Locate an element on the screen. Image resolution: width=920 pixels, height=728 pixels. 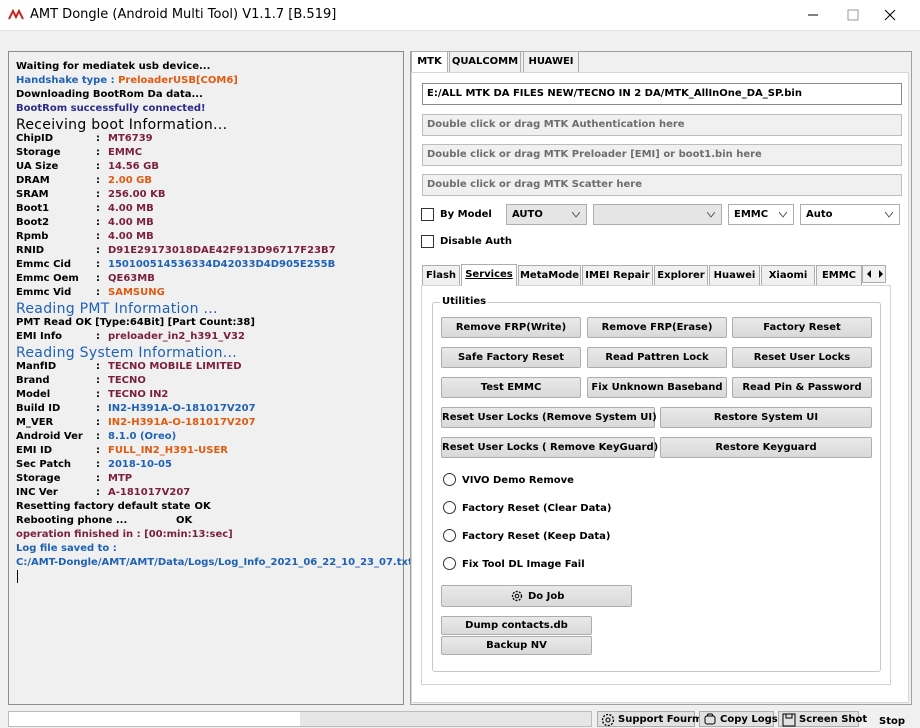
factory-reset-keep-radio is located at coordinates (449, 535).